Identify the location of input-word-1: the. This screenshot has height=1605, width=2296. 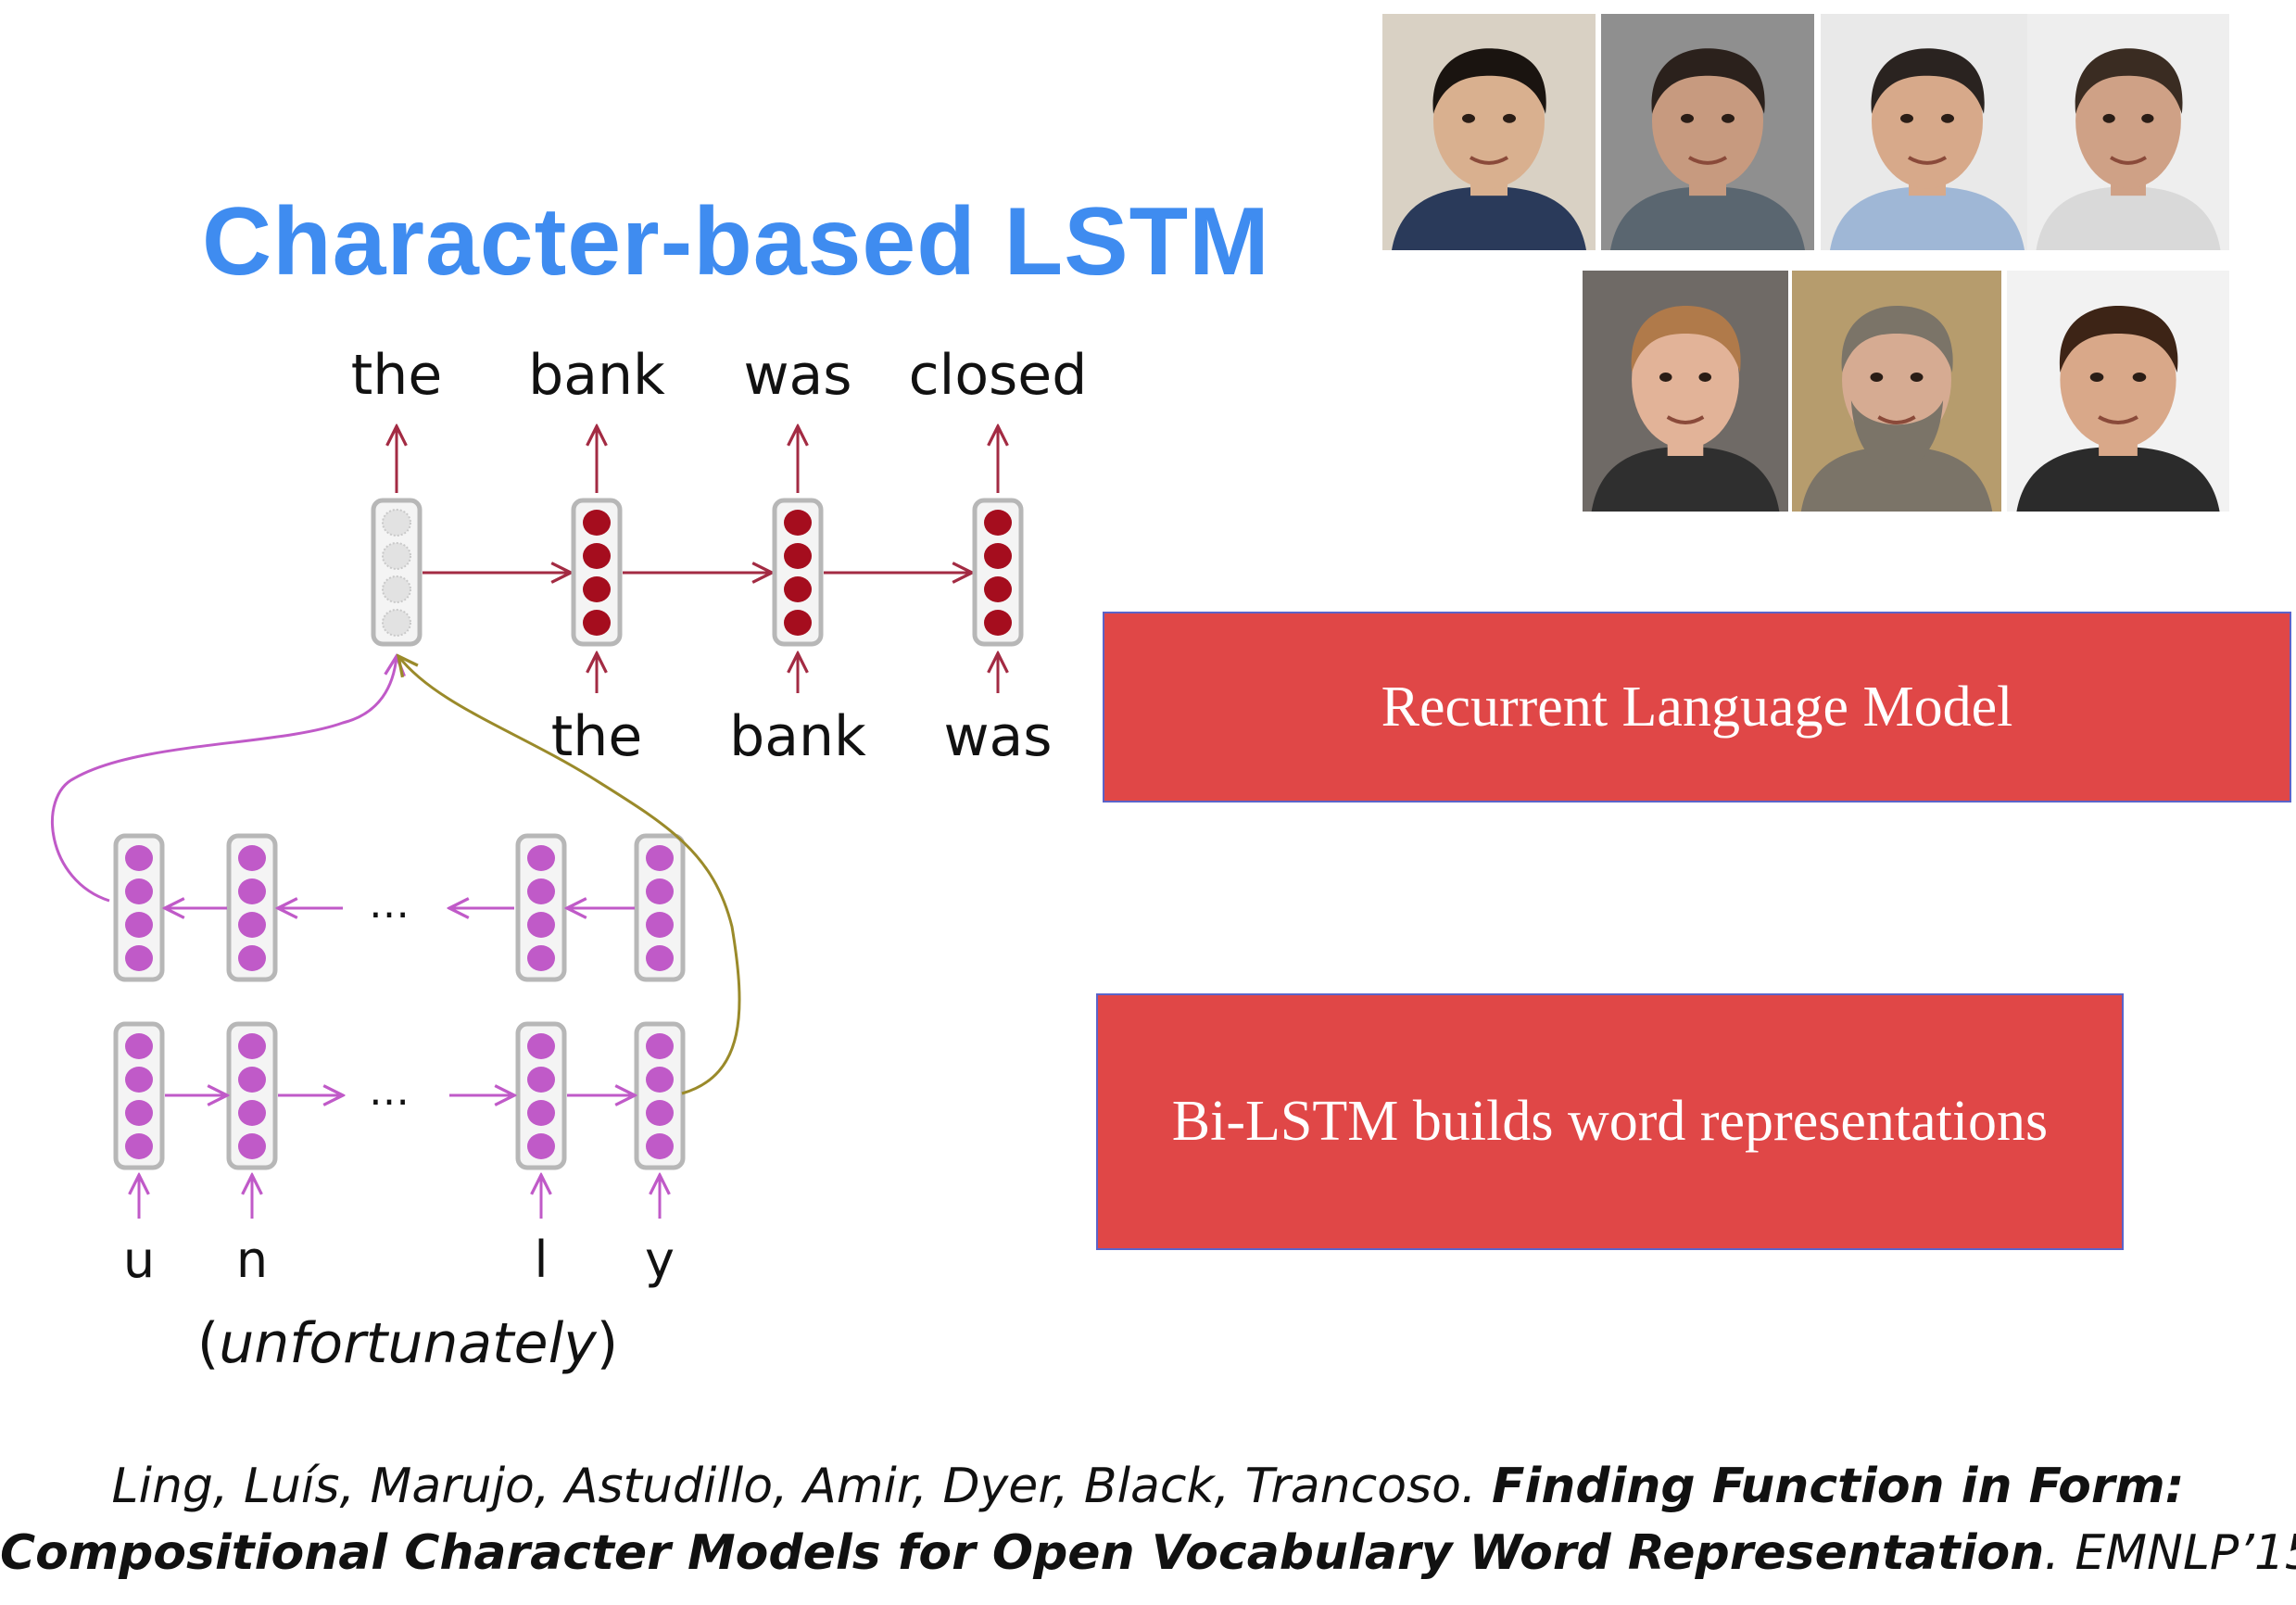
(597, 736).